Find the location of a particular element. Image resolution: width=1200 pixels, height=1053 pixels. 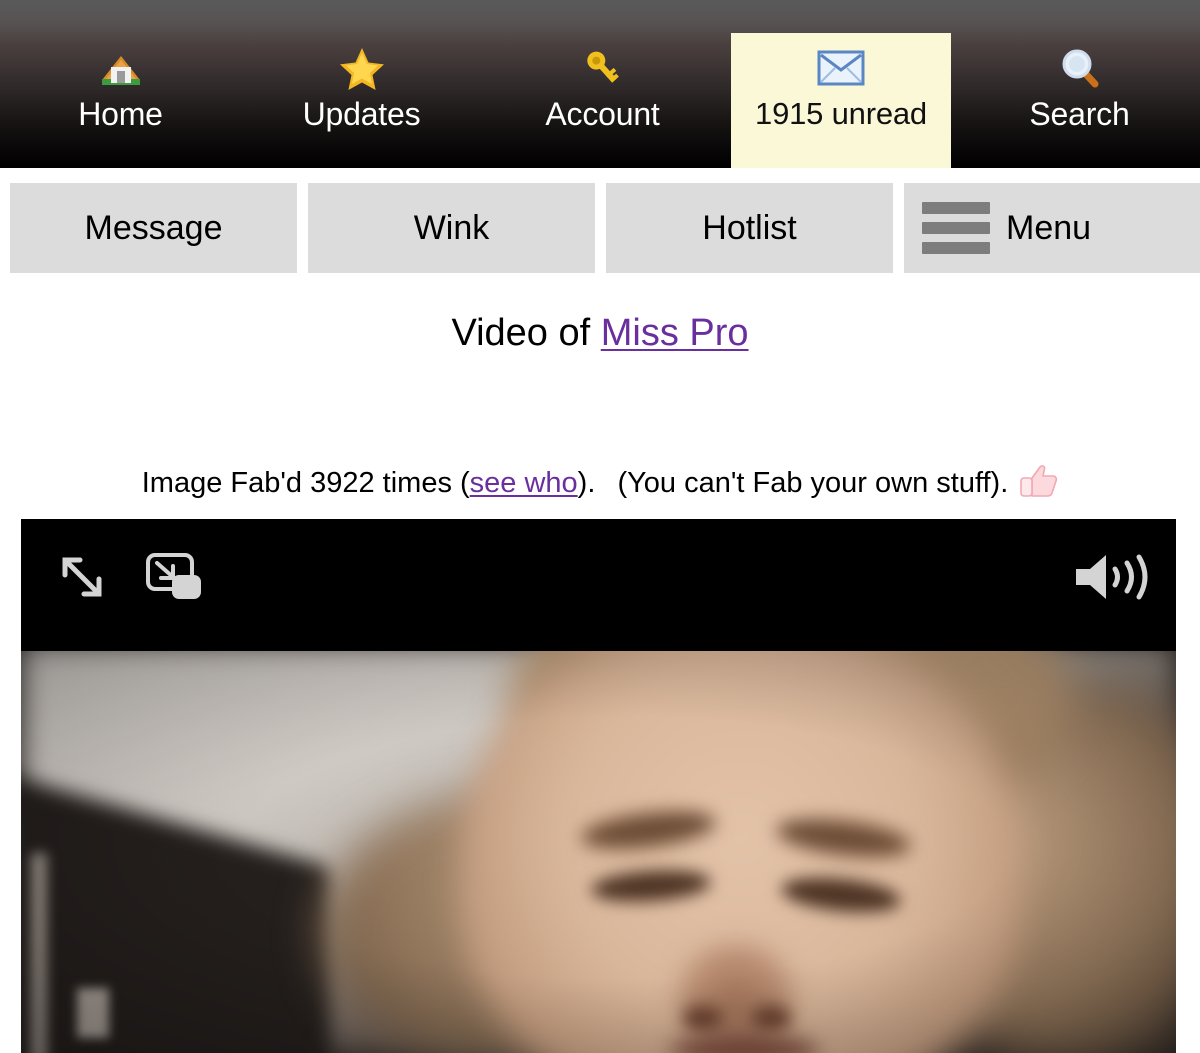

message-button-label: Message is located at coordinates (153, 227).